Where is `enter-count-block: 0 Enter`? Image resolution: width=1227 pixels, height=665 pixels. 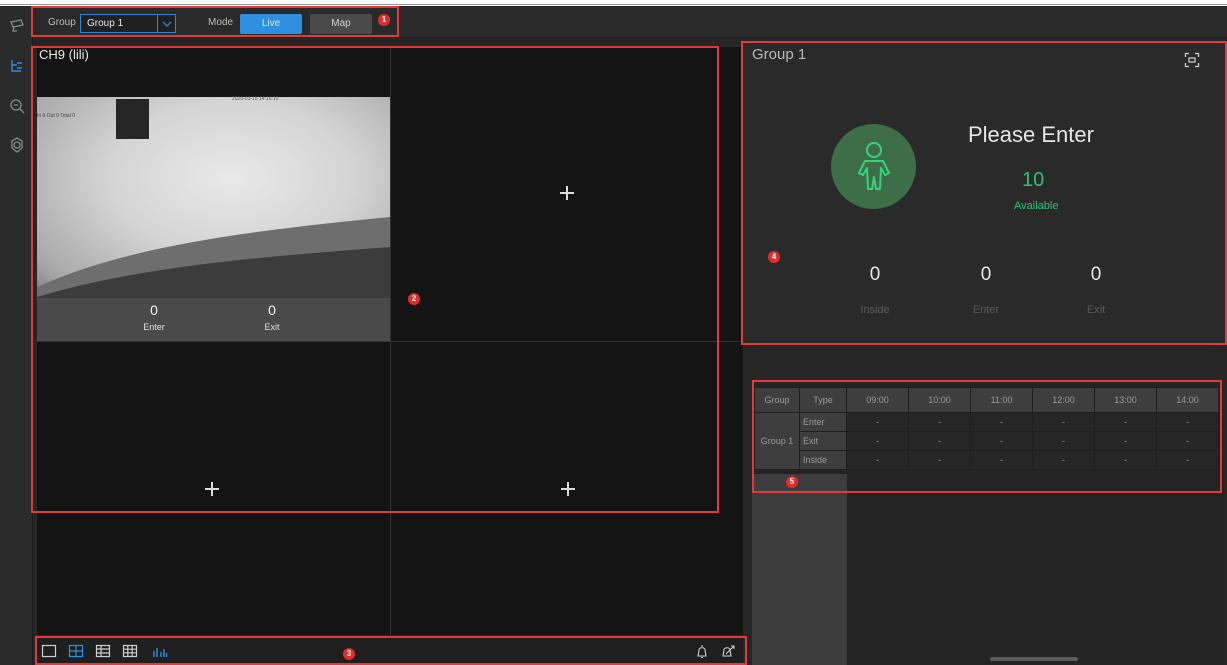 enter-count-block: 0 Enter is located at coordinates (154, 317).